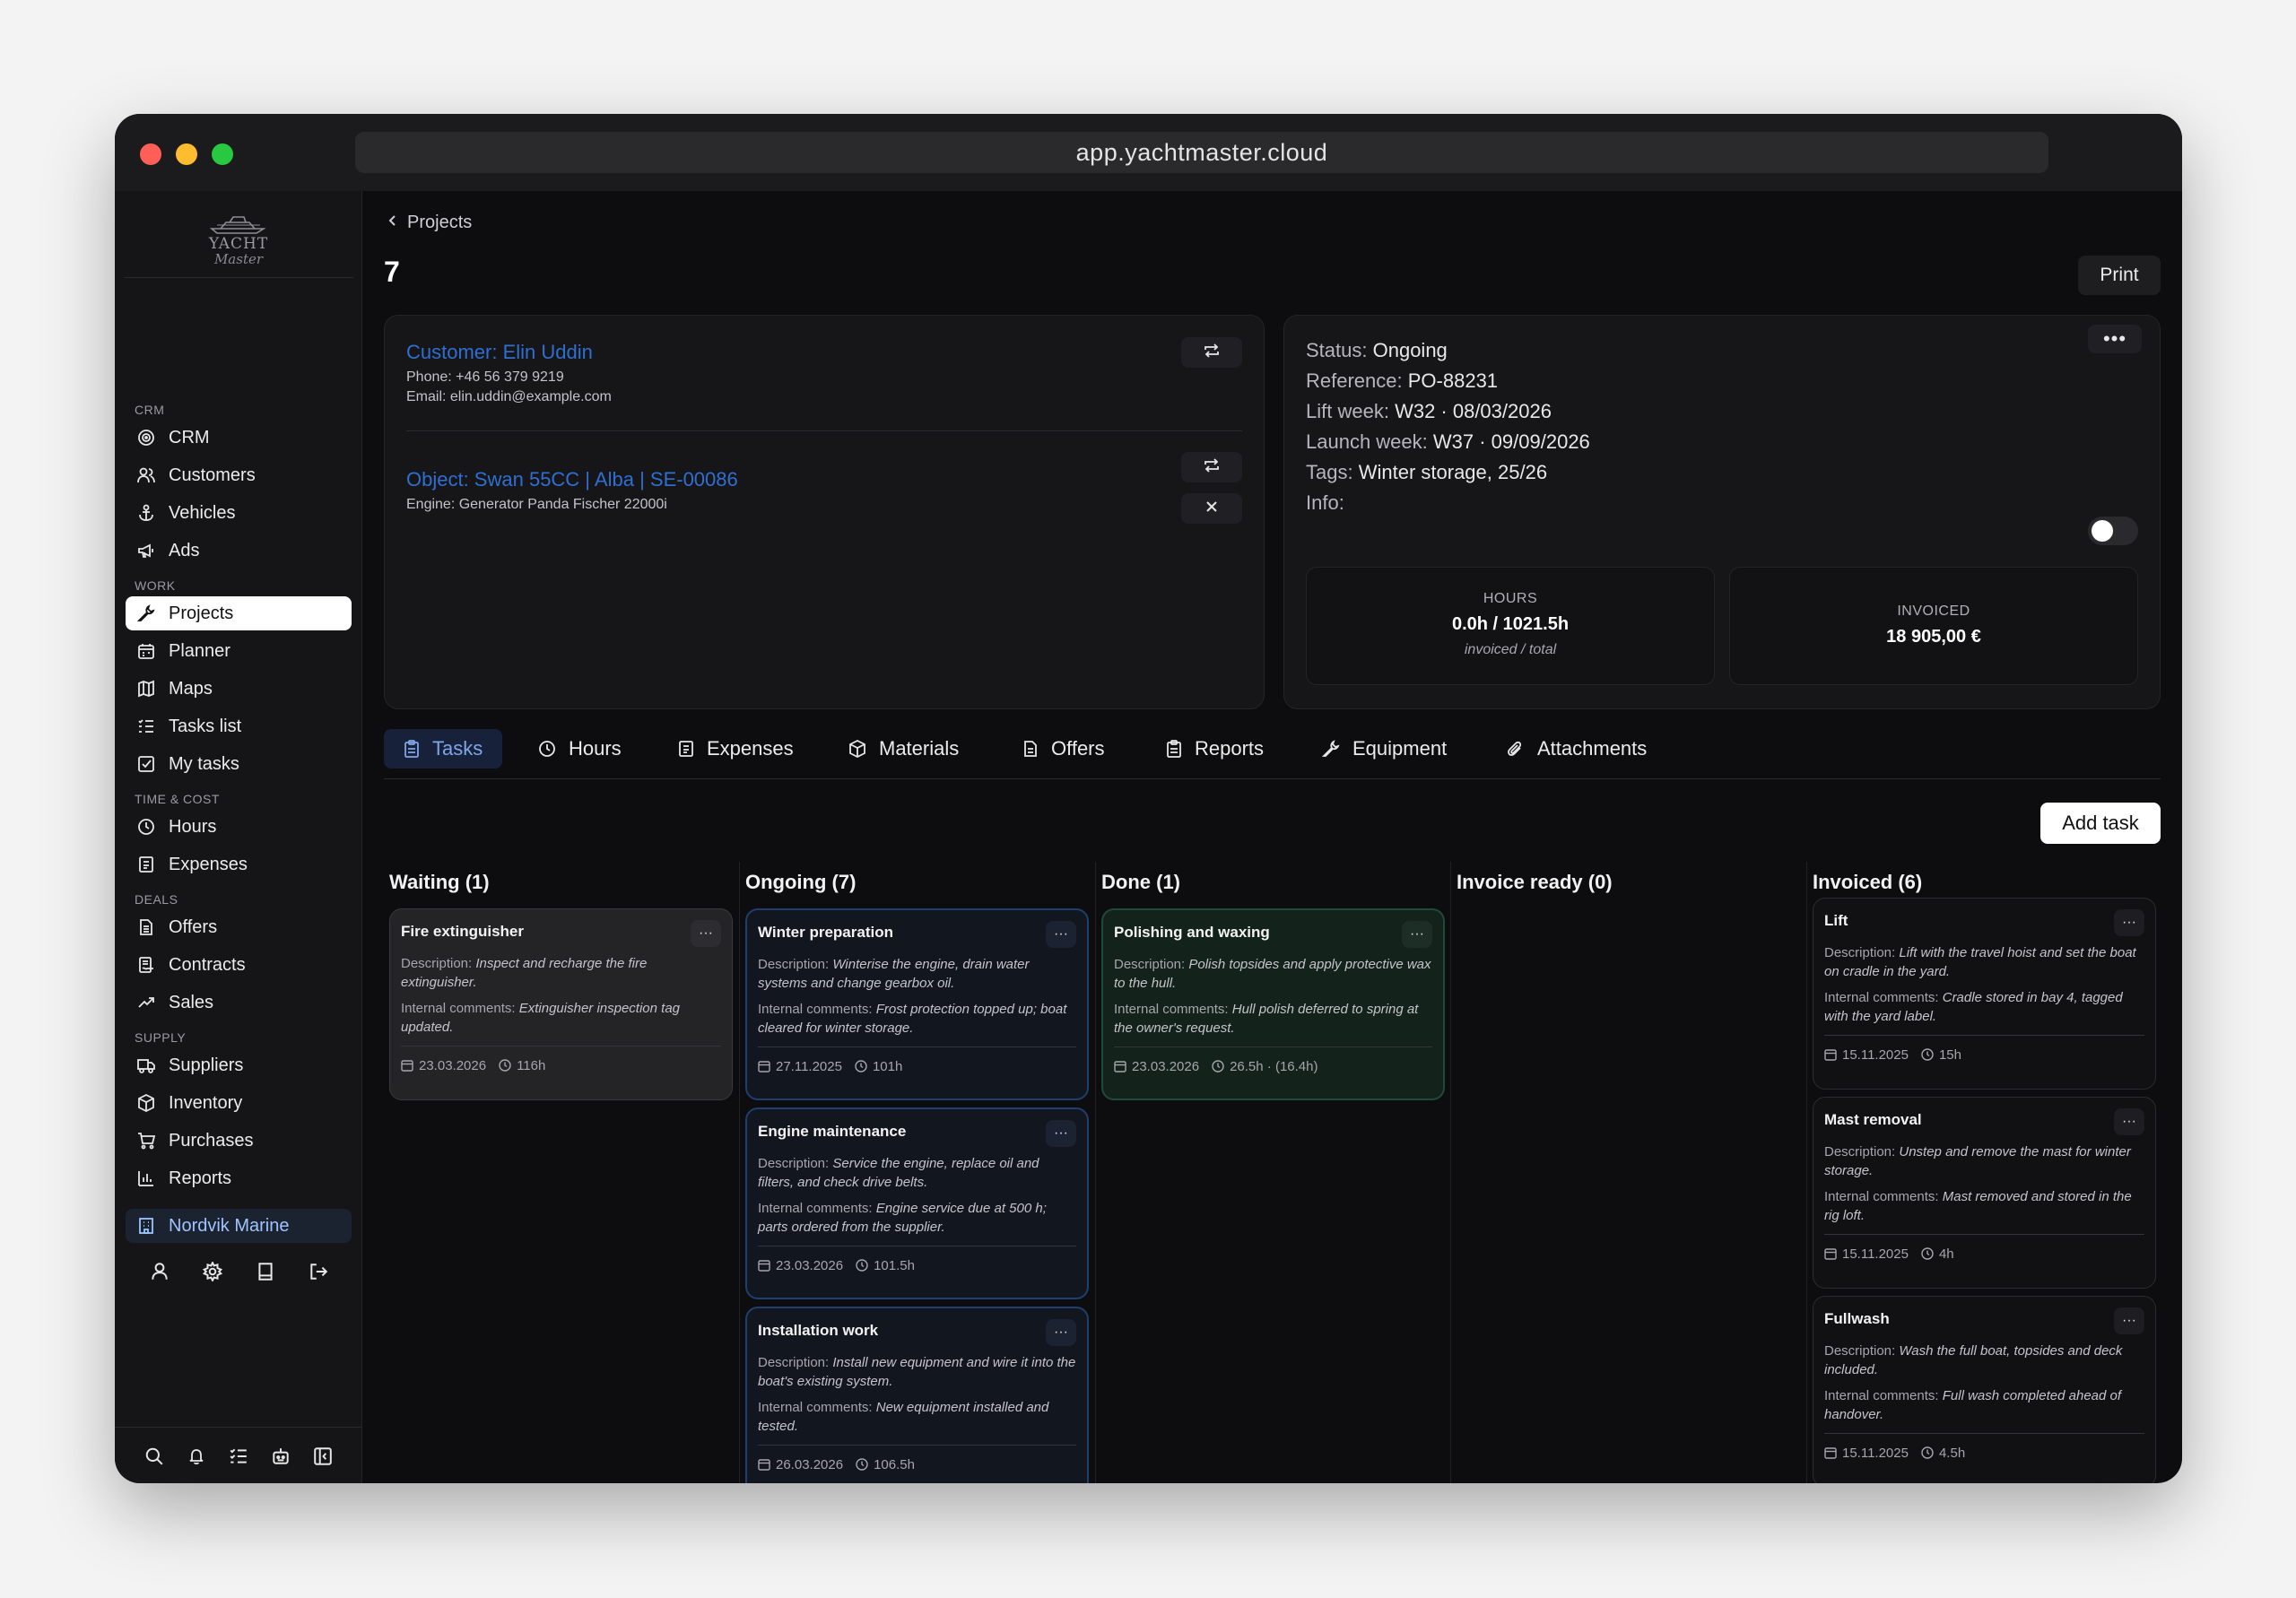 The width and height of the screenshot is (2296, 1598). What do you see at coordinates (239, 513) in the screenshot?
I see `sidebar-item-vehicles: Vehicles` at bounding box center [239, 513].